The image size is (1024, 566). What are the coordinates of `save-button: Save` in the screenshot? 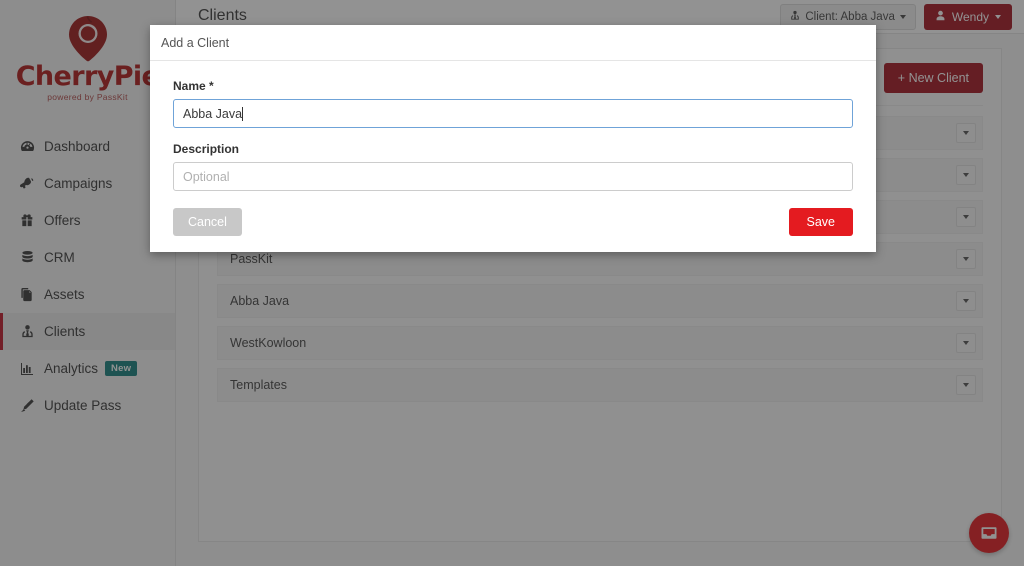 It's located at (820, 222).